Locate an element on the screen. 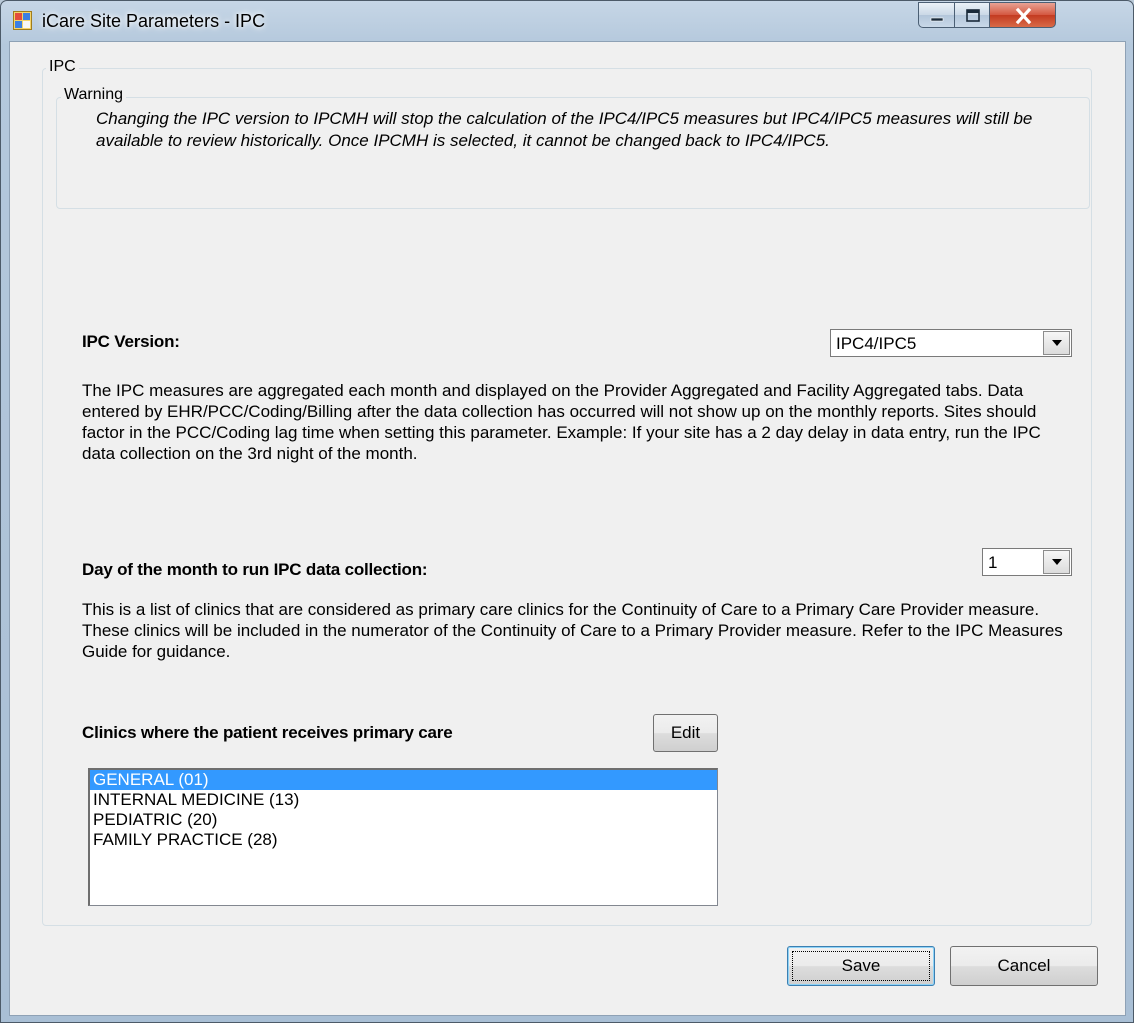 Image resolution: width=1134 pixels, height=1023 pixels. day-of-month-value: 1 is located at coordinates (993, 562).